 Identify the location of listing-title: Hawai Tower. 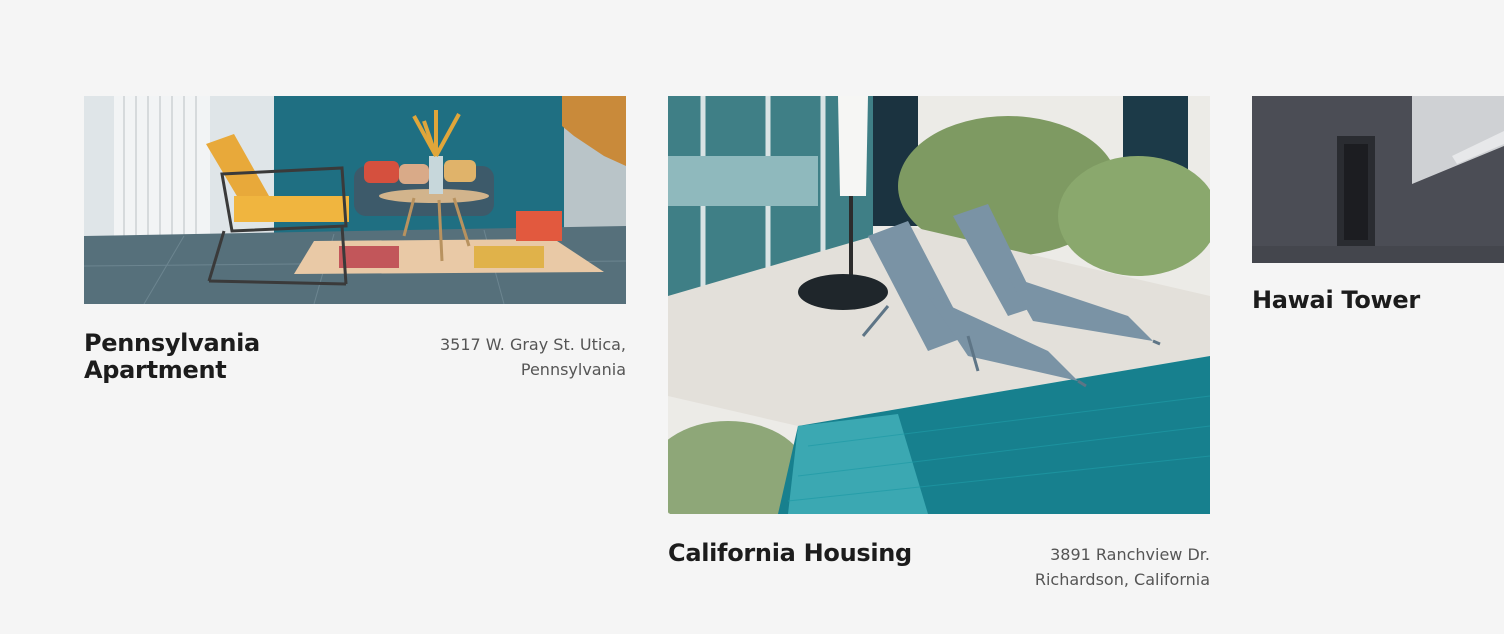
(1336, 300).